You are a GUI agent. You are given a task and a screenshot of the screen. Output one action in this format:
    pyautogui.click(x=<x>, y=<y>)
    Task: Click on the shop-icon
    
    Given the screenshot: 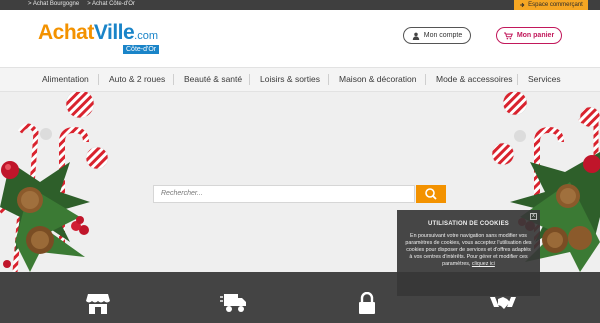 What is the action you would take?
    pyautogui.click(x=98, y=304)
    